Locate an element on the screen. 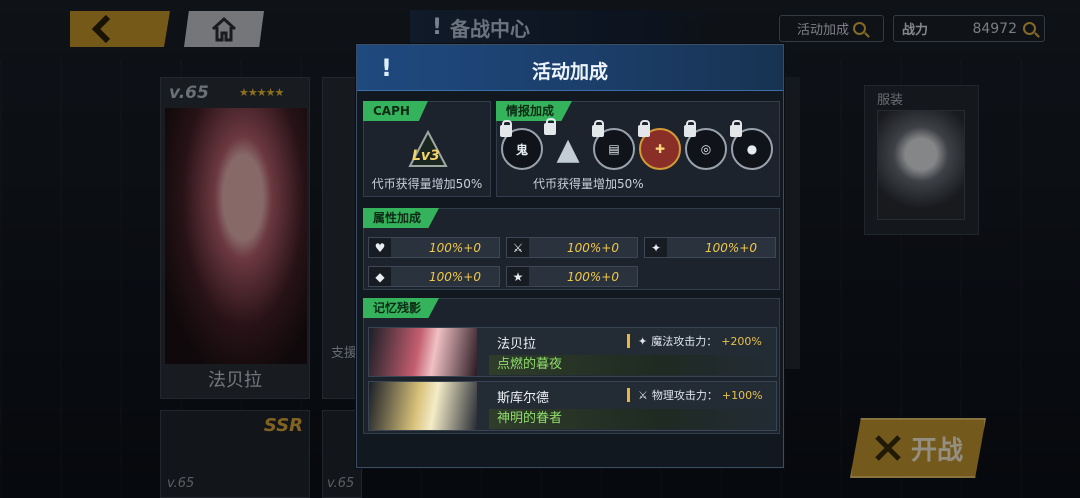  caph-section: CAPH Lv3 代币获得量增加50% is located at coordinates (427, 149).